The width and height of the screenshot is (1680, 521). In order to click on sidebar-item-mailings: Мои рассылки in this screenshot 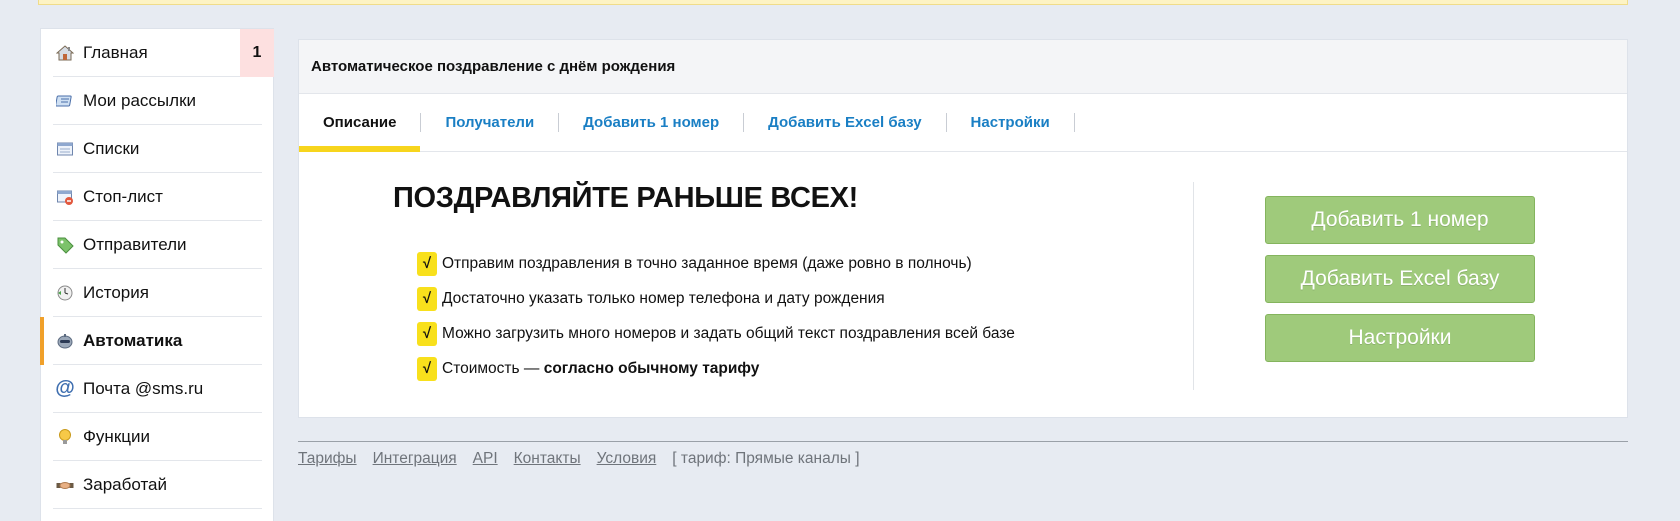, I will do `click(157, 101)`.